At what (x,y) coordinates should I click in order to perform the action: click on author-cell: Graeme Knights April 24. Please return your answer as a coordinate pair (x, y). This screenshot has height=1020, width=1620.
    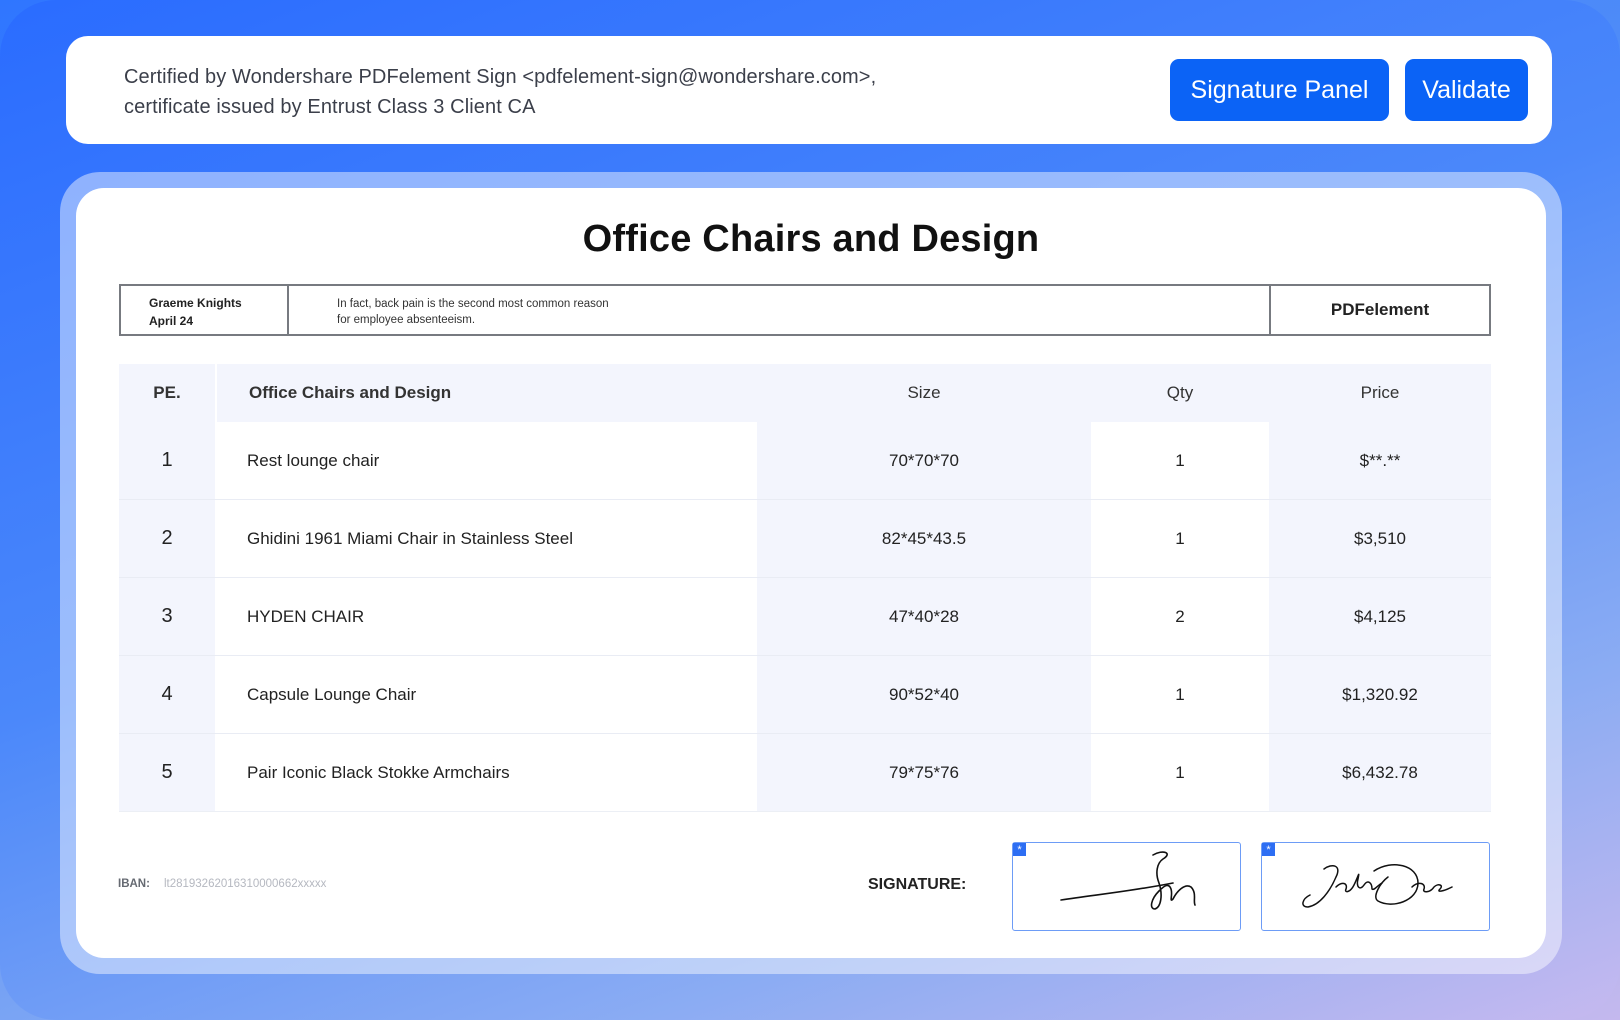
    Looking at the image, I should click on (205, 310).